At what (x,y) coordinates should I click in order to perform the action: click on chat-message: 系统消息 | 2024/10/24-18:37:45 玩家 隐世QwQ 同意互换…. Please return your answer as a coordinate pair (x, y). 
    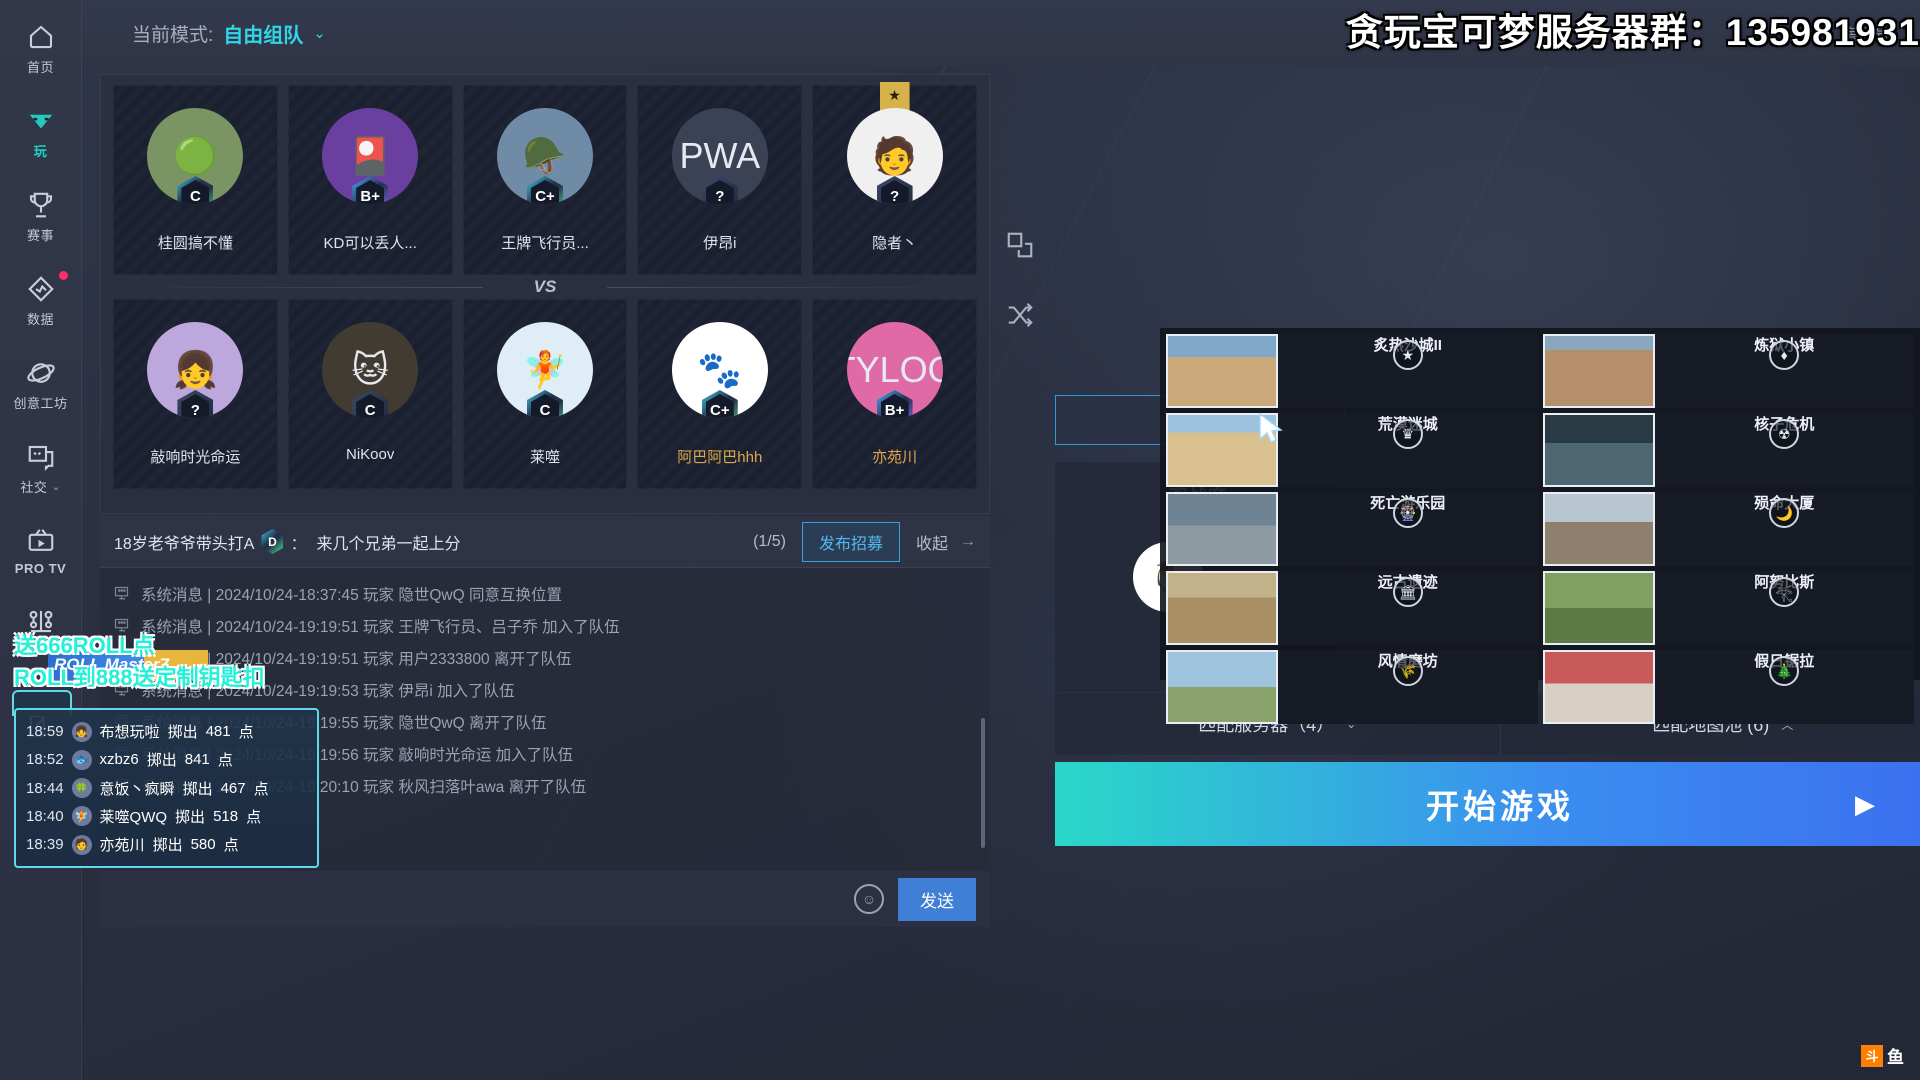
    Looking at the image, I should click on (549, 594).